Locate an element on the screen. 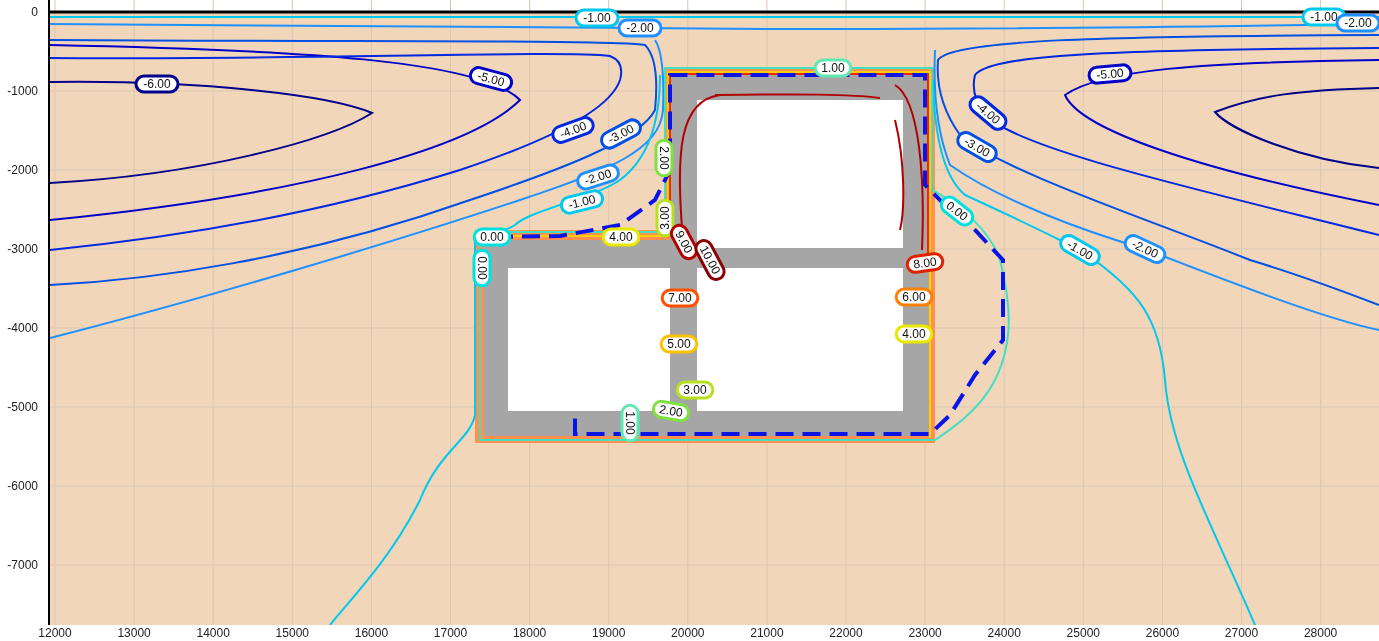  y-axis-label: -4000 is located at coordinates (22, 328).